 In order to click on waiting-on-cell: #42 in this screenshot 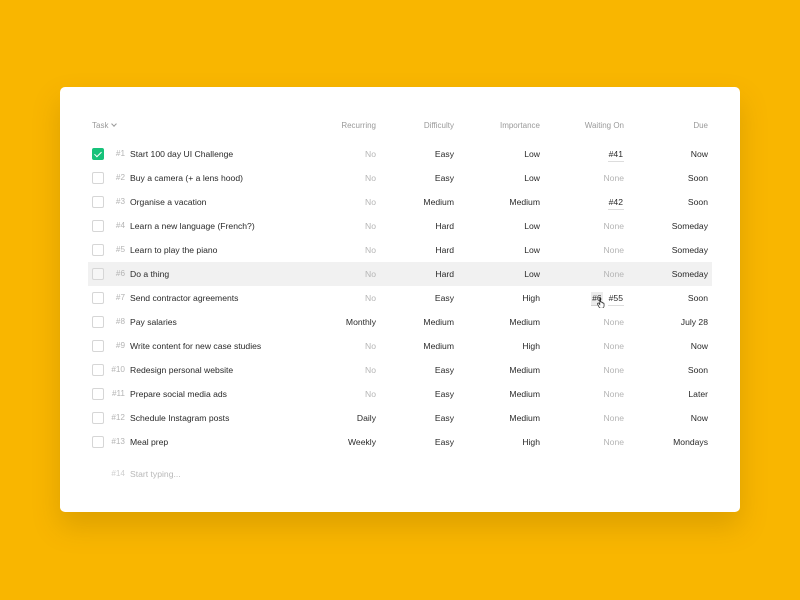, I will do `click(615, 202)`.